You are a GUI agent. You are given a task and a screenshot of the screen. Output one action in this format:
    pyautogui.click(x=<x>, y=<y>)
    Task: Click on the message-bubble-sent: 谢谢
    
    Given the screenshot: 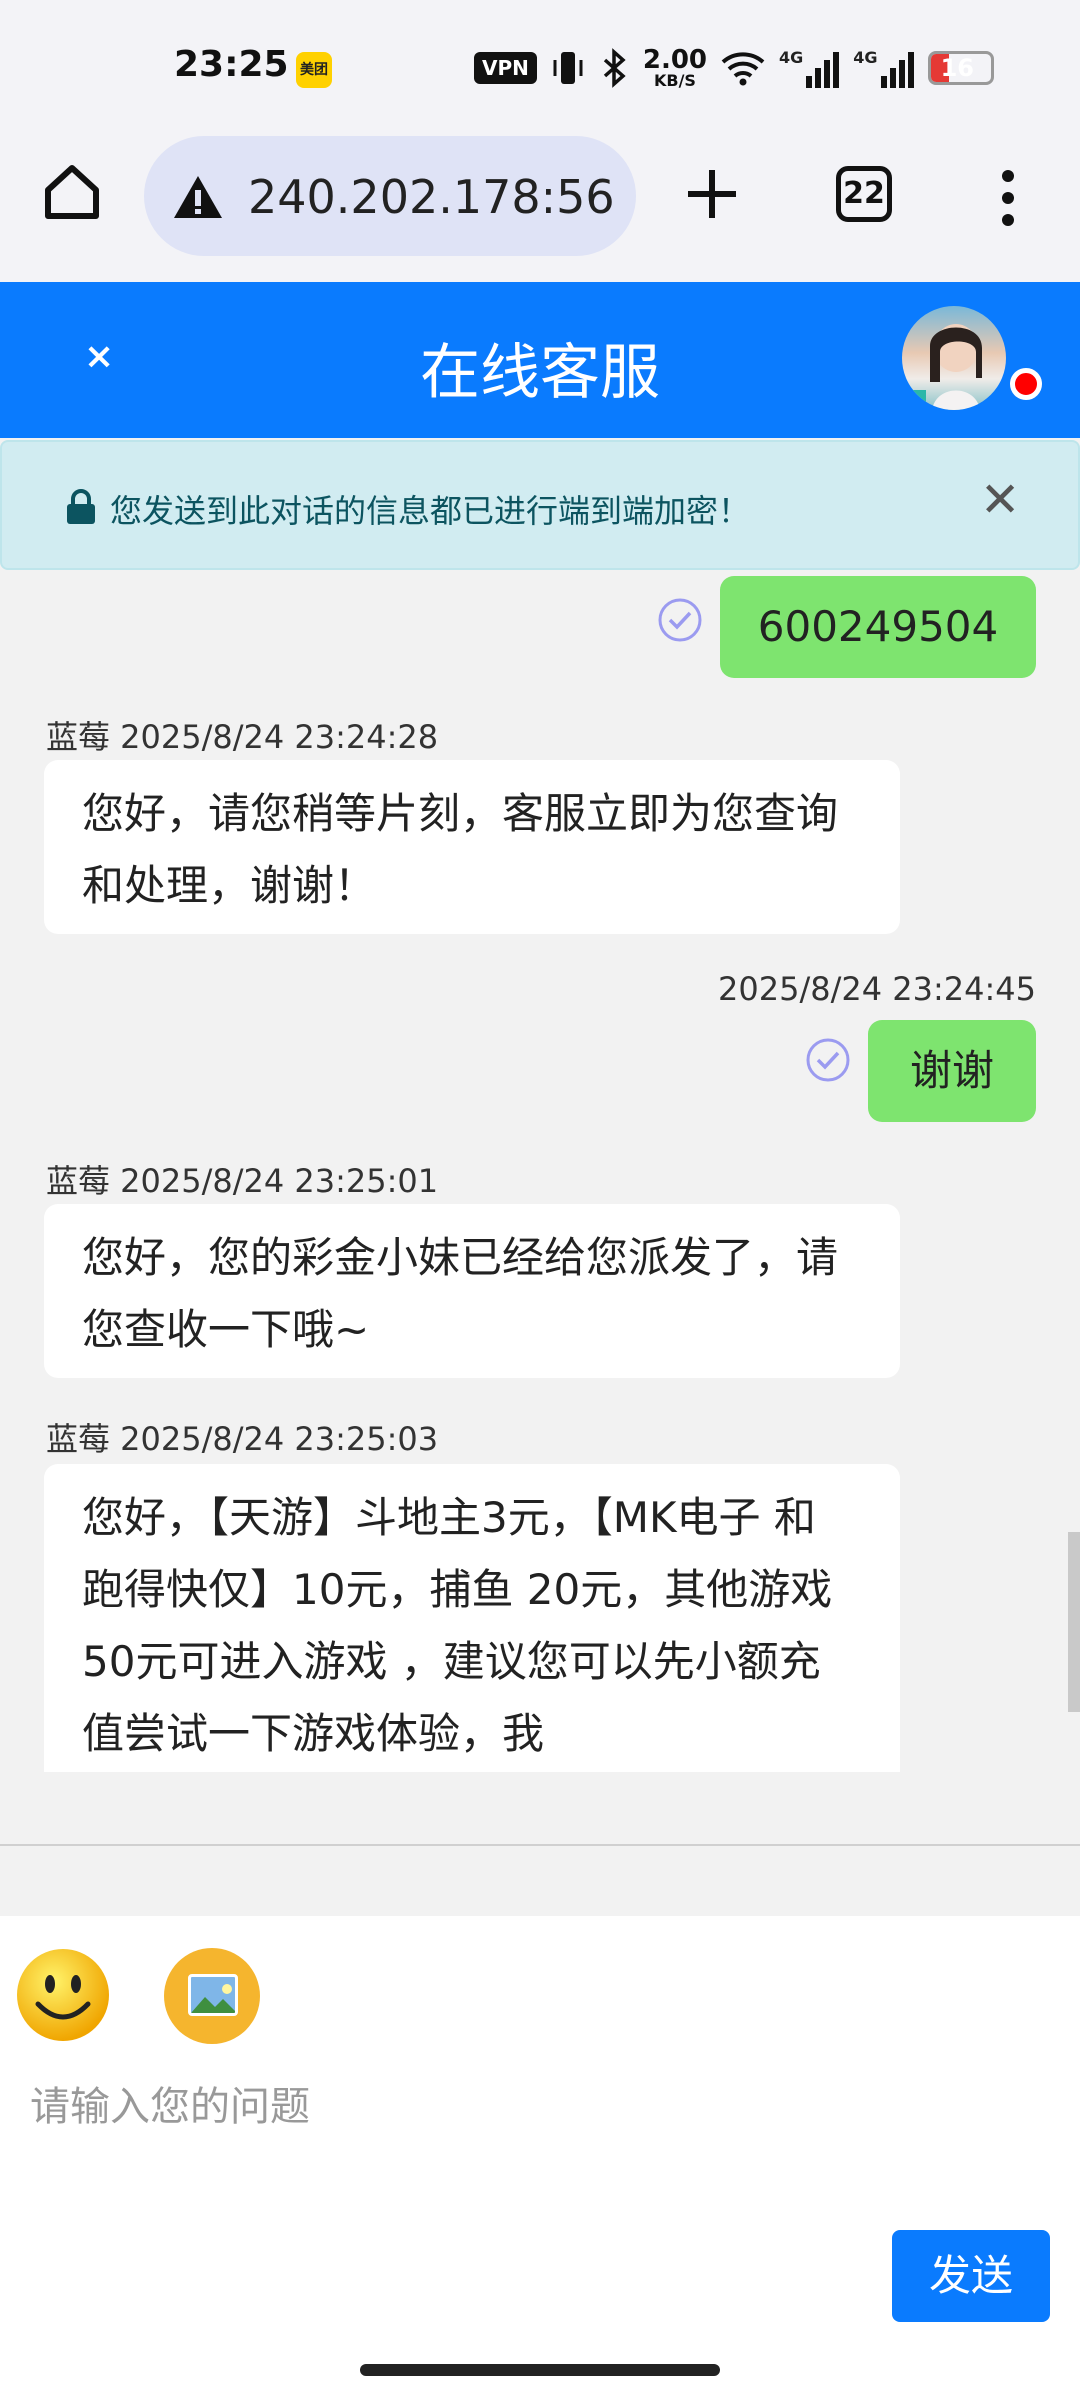 What is the action you would take?
    pyautogui.click(x=952, y=1071)
    